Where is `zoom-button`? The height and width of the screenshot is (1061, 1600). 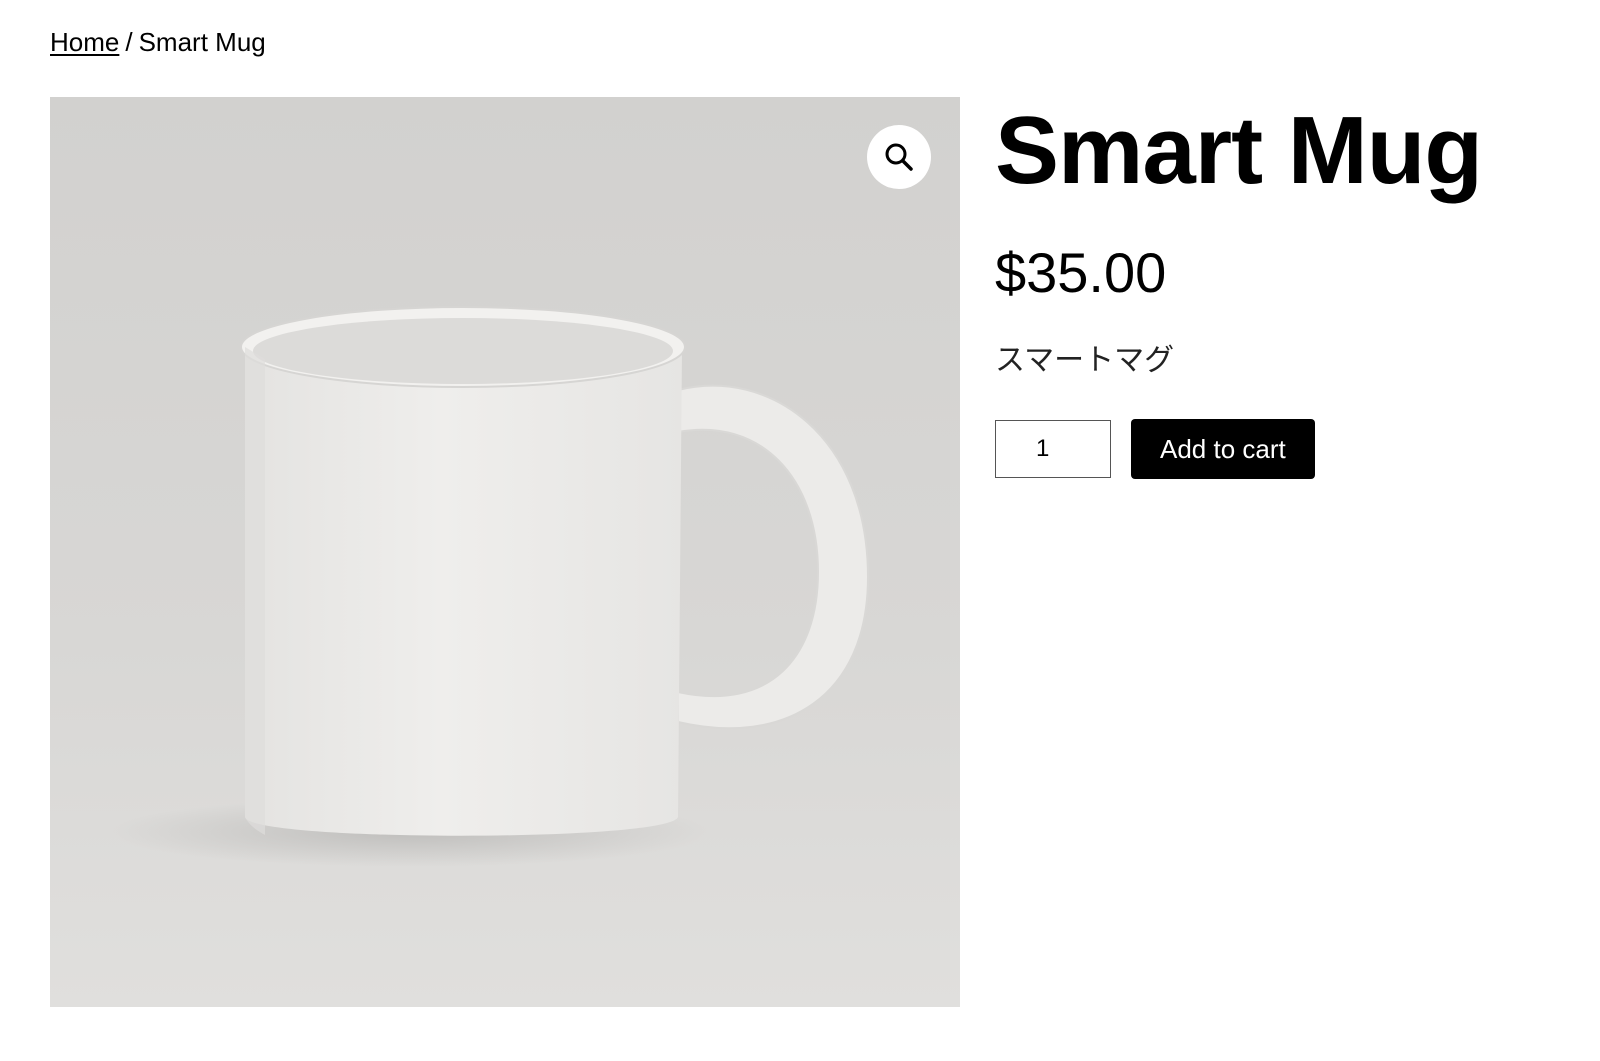 zoom-button is located at coordinates (899, 157).